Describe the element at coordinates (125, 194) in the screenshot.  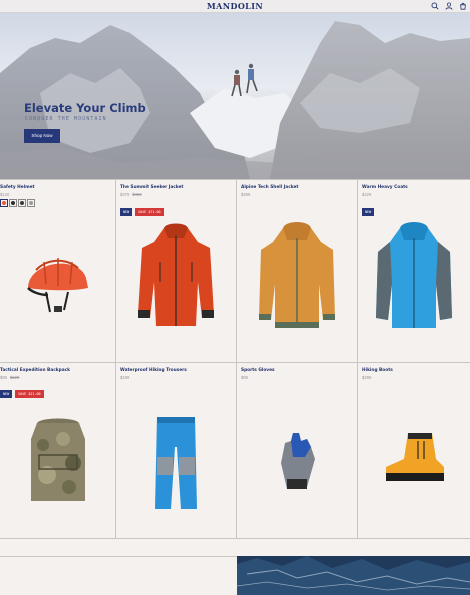
I see `current-price: $379` at that location.